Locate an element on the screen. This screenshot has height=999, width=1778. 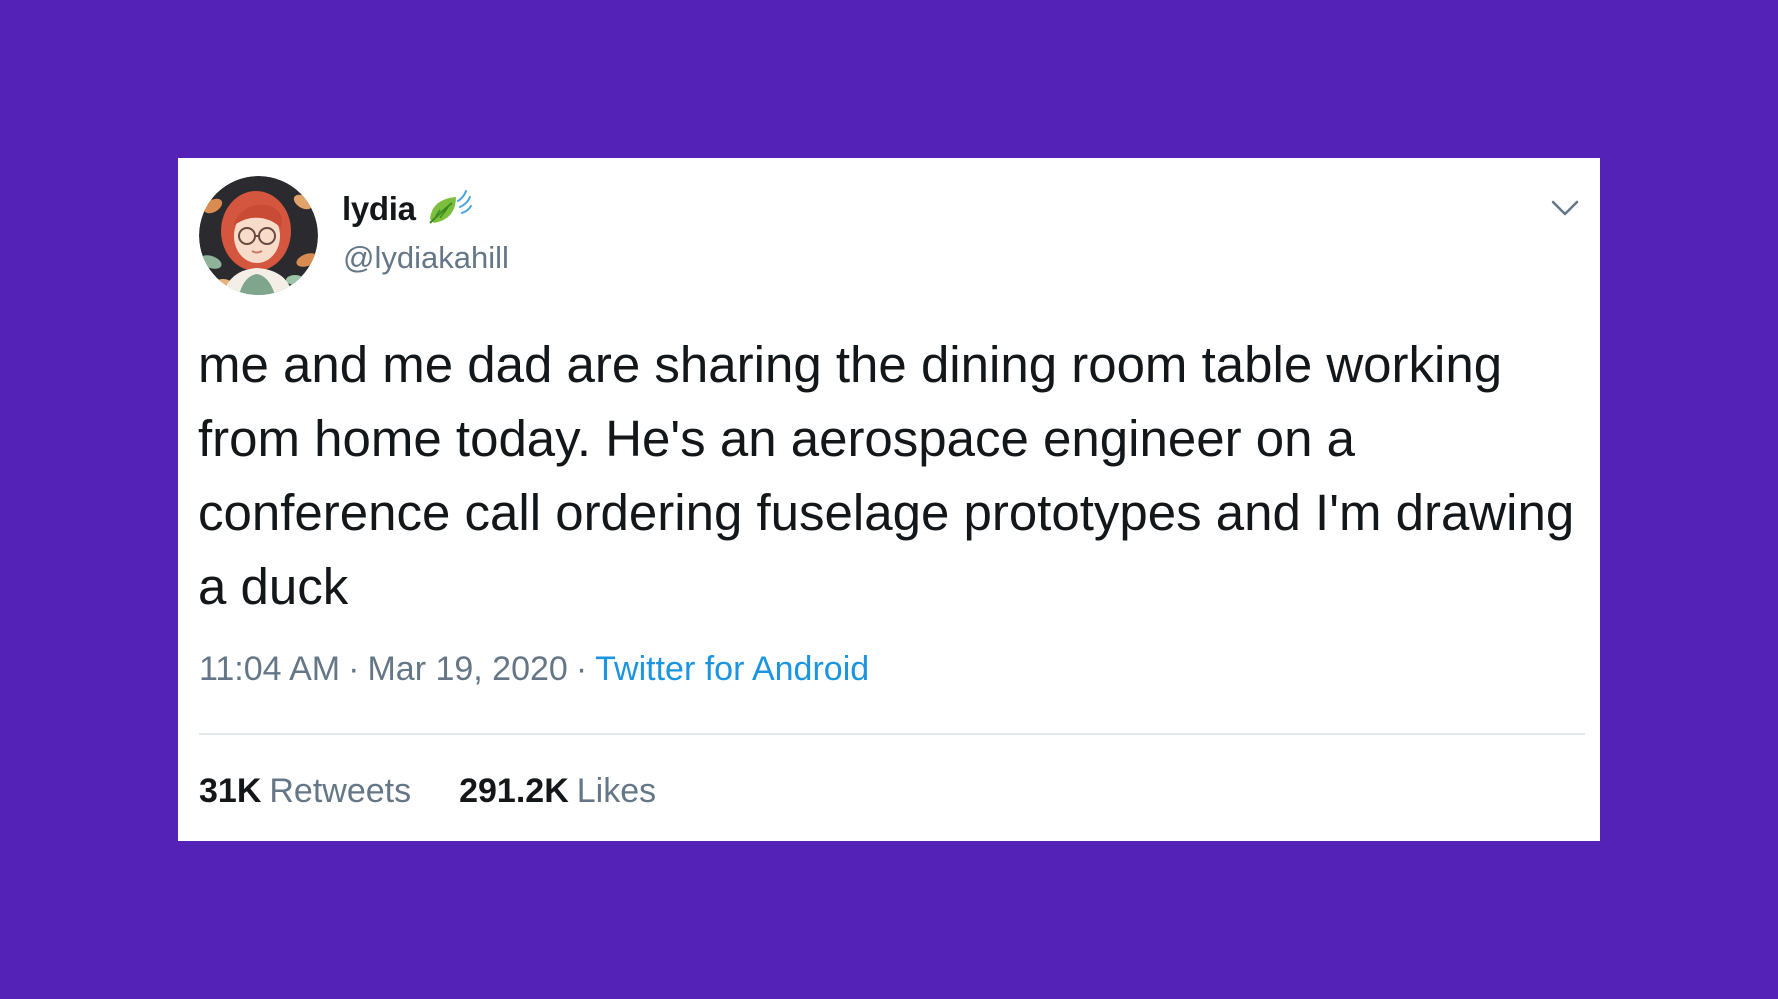
retweets-stat: 31K Retweets is located at coordinates (305, 791).